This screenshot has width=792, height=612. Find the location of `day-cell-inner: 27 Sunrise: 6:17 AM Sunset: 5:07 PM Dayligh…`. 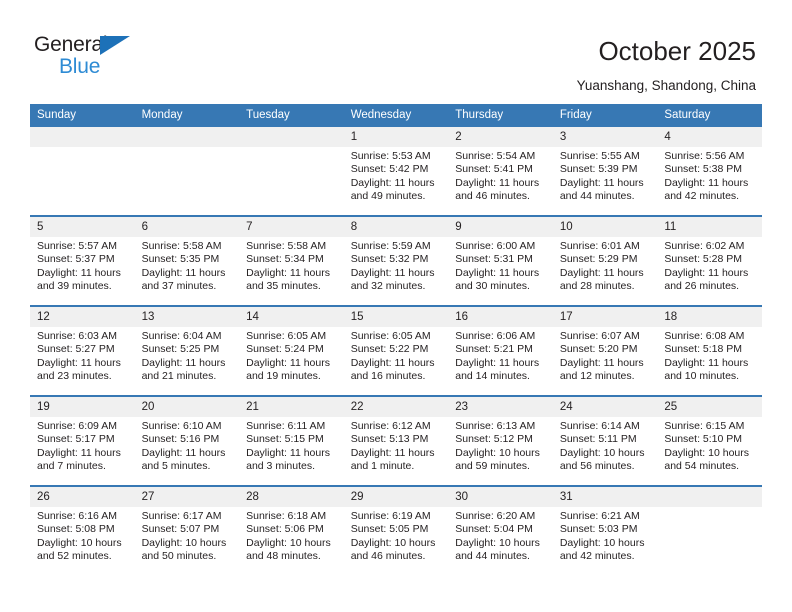

day-cell-inner: 27 Sunrise: 6:17 AM Sunset: 5:07 PM Dayligh… is located at coordinates (187, 531).